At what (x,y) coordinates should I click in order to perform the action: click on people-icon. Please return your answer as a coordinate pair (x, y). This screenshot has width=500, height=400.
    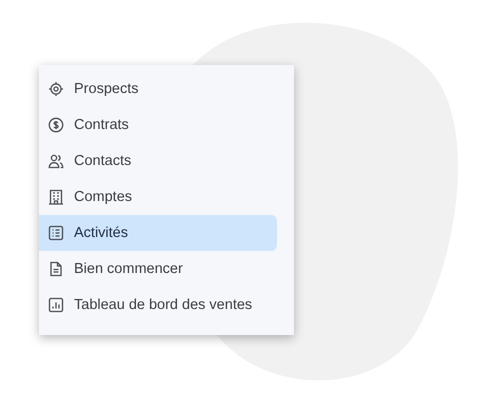
    Looking at the image, I should click on (56, 161).